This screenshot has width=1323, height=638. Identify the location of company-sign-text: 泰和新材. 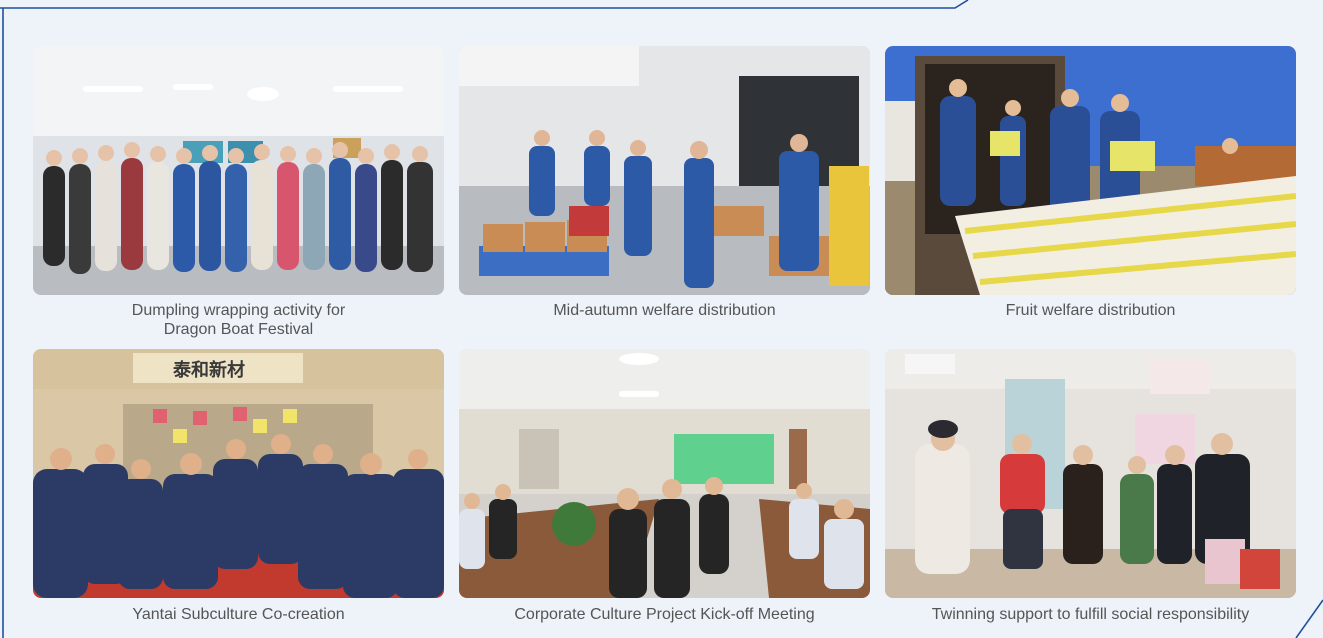
(208, 370).